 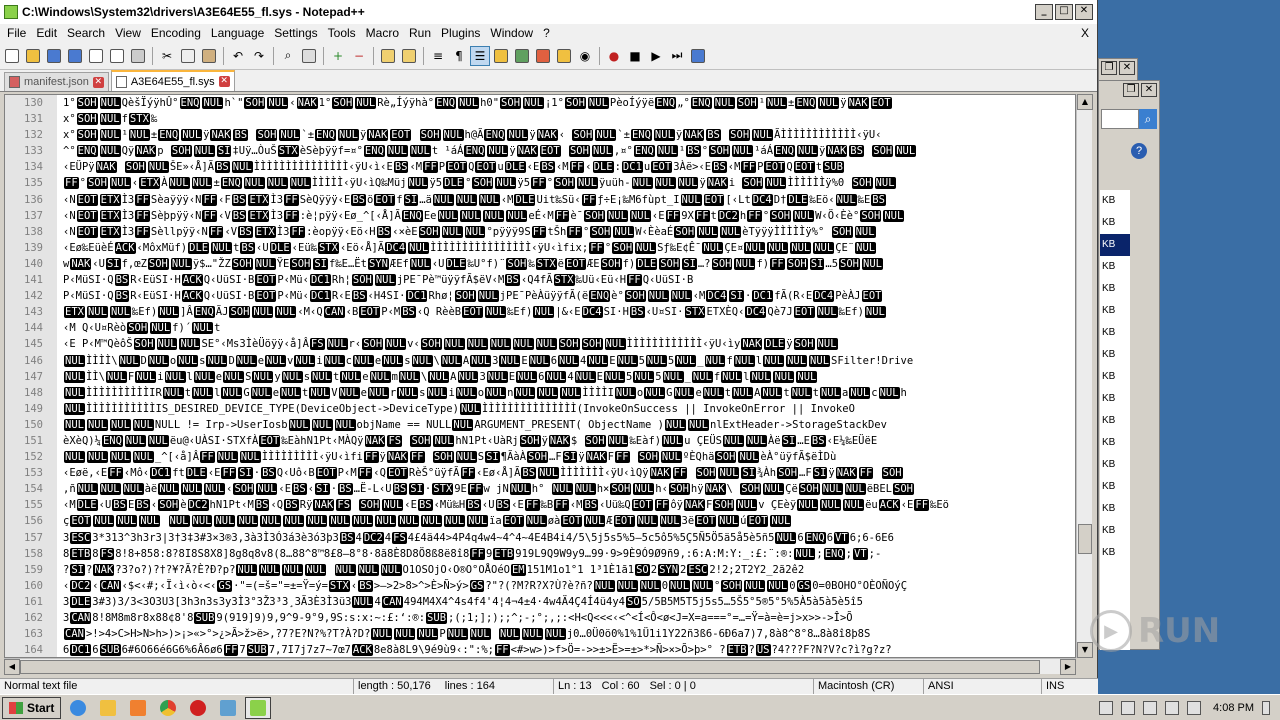 I want to click on save-icon, so click(x=54, y=56).